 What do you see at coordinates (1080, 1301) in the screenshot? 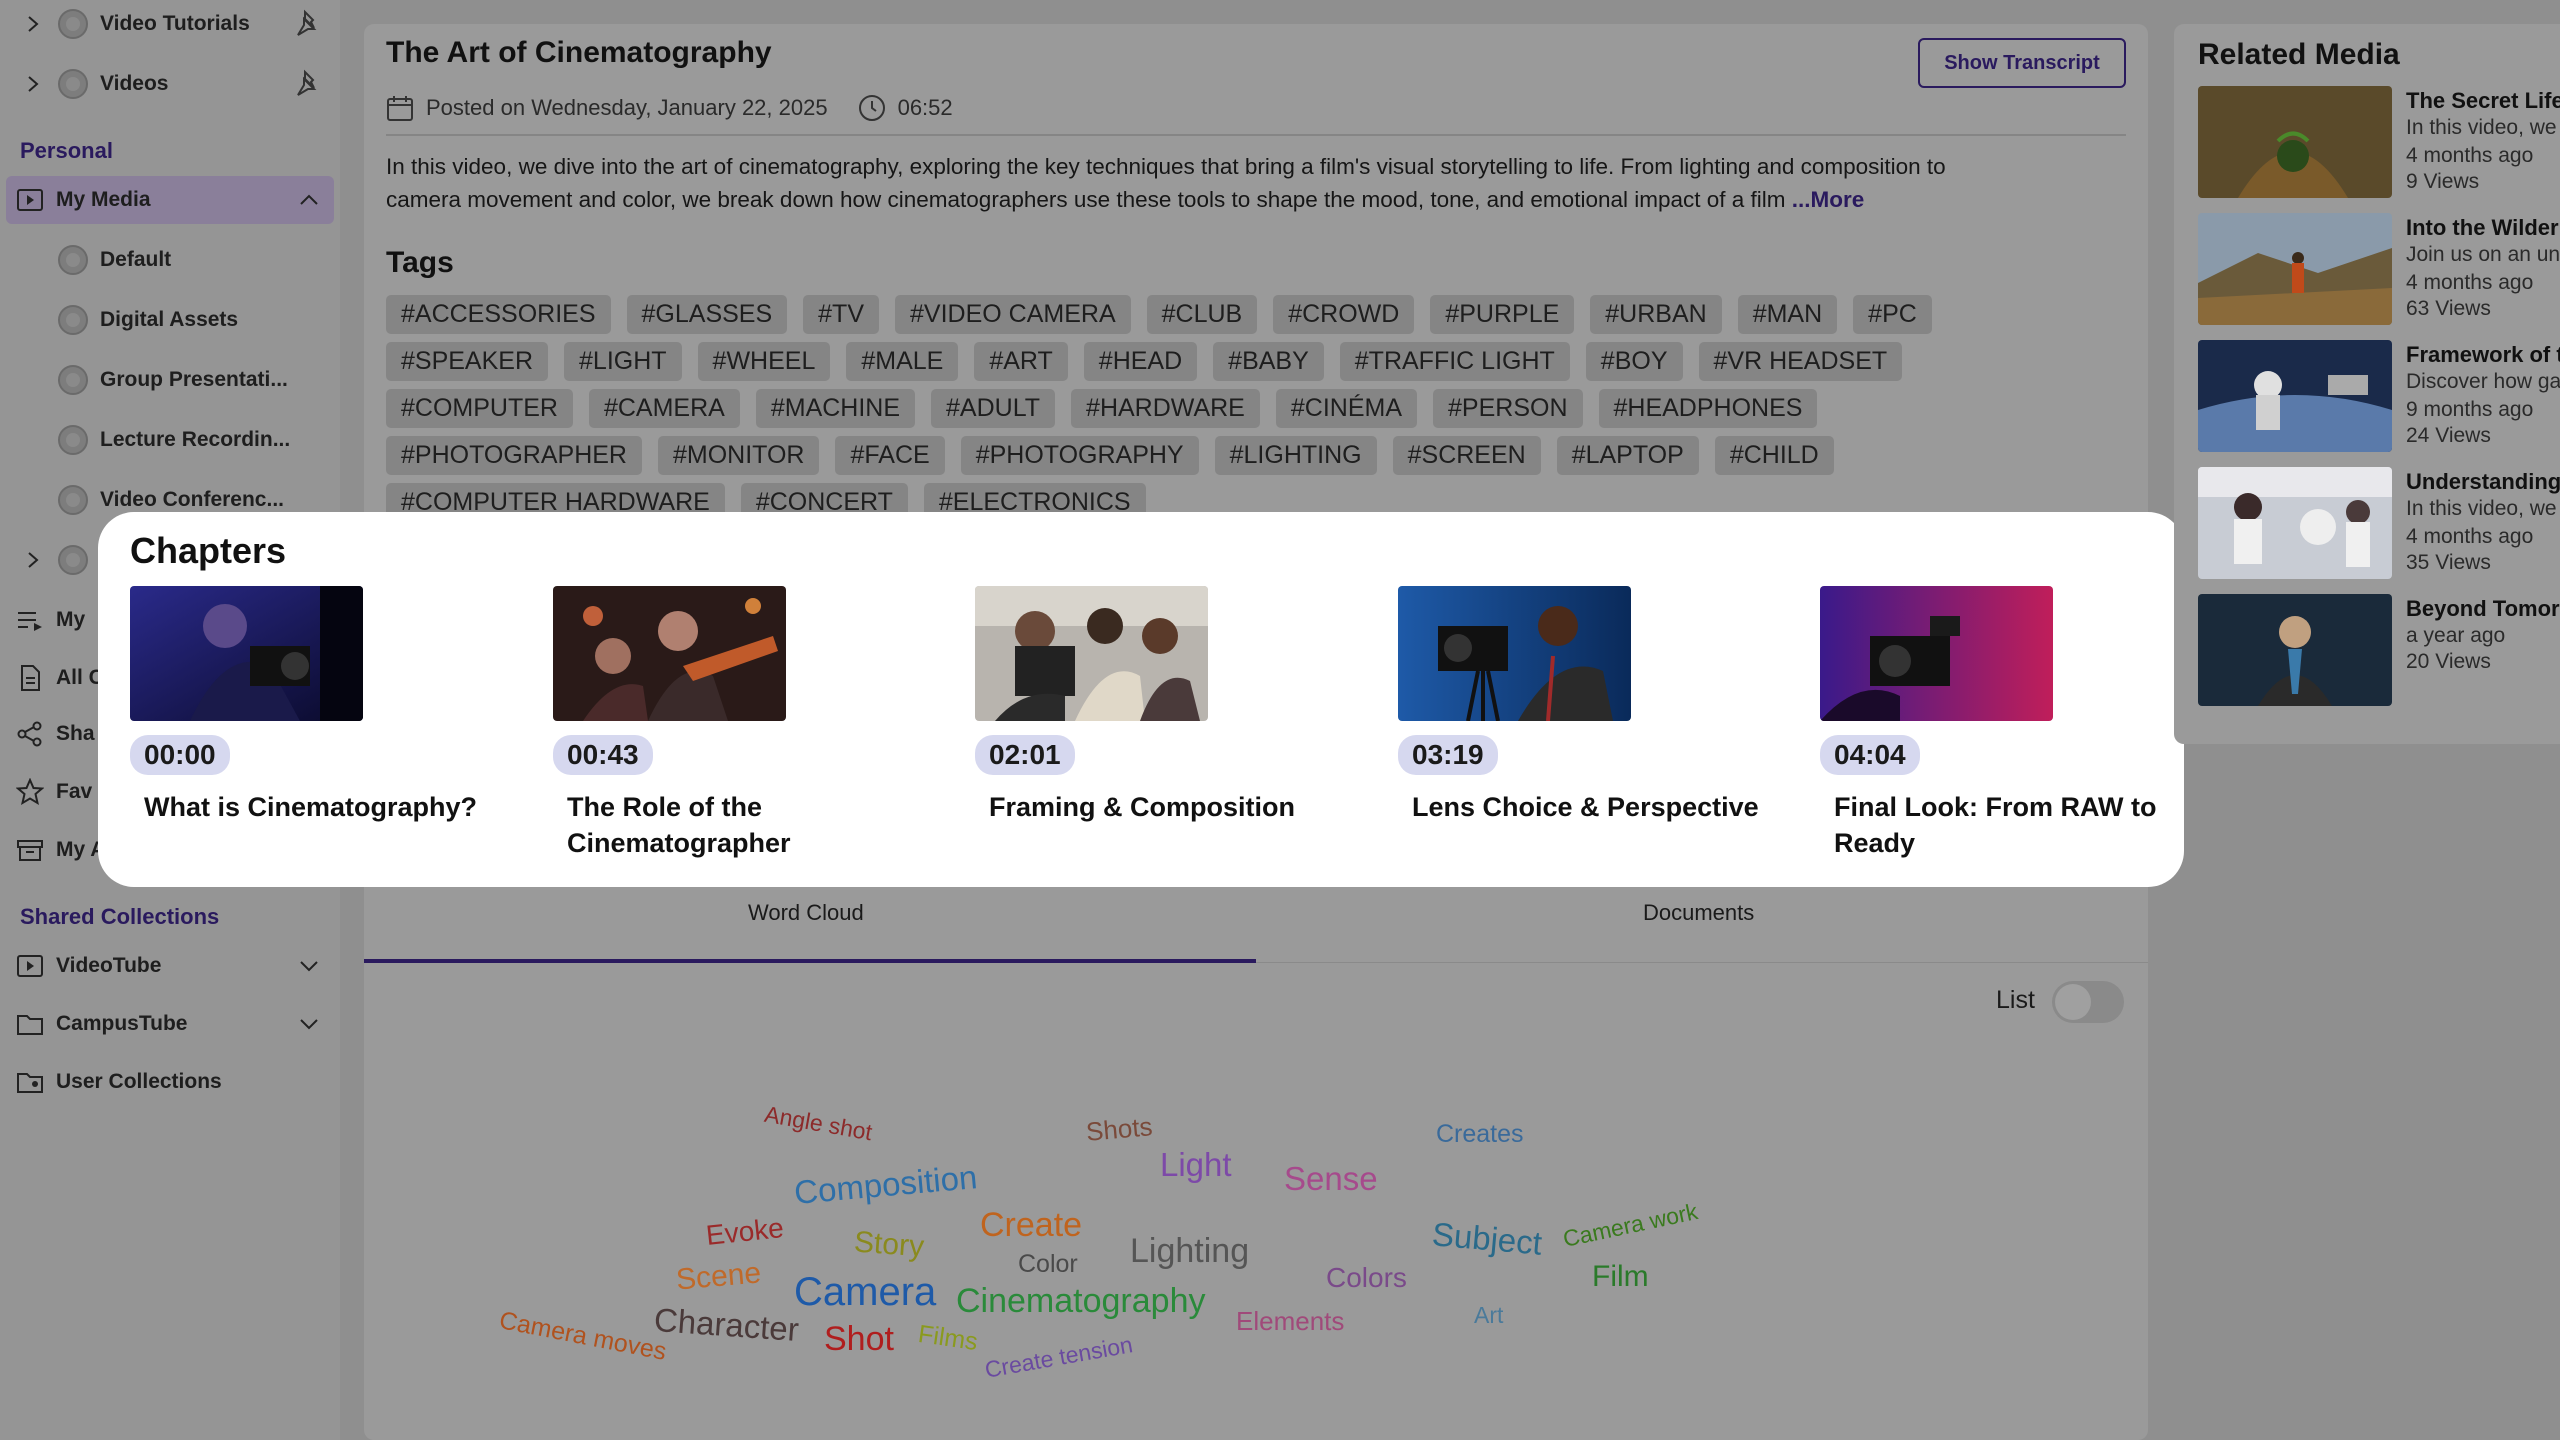
I see `word-cloud-word: Cinematography` at bounding box center [1080, 1301].